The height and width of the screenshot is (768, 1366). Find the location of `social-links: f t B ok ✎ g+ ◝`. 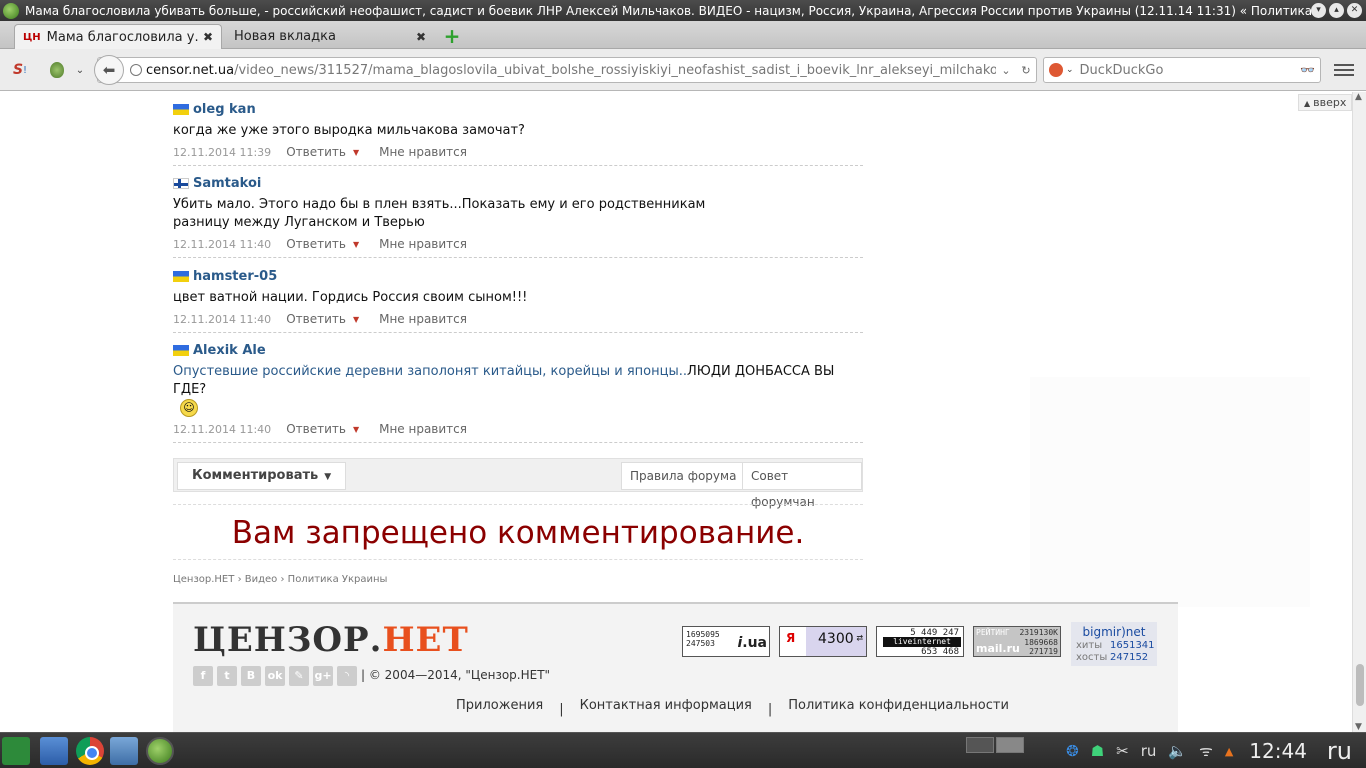

social-links: f t B ok ✎ g+ ◝ is located at coordinates (275, 676).